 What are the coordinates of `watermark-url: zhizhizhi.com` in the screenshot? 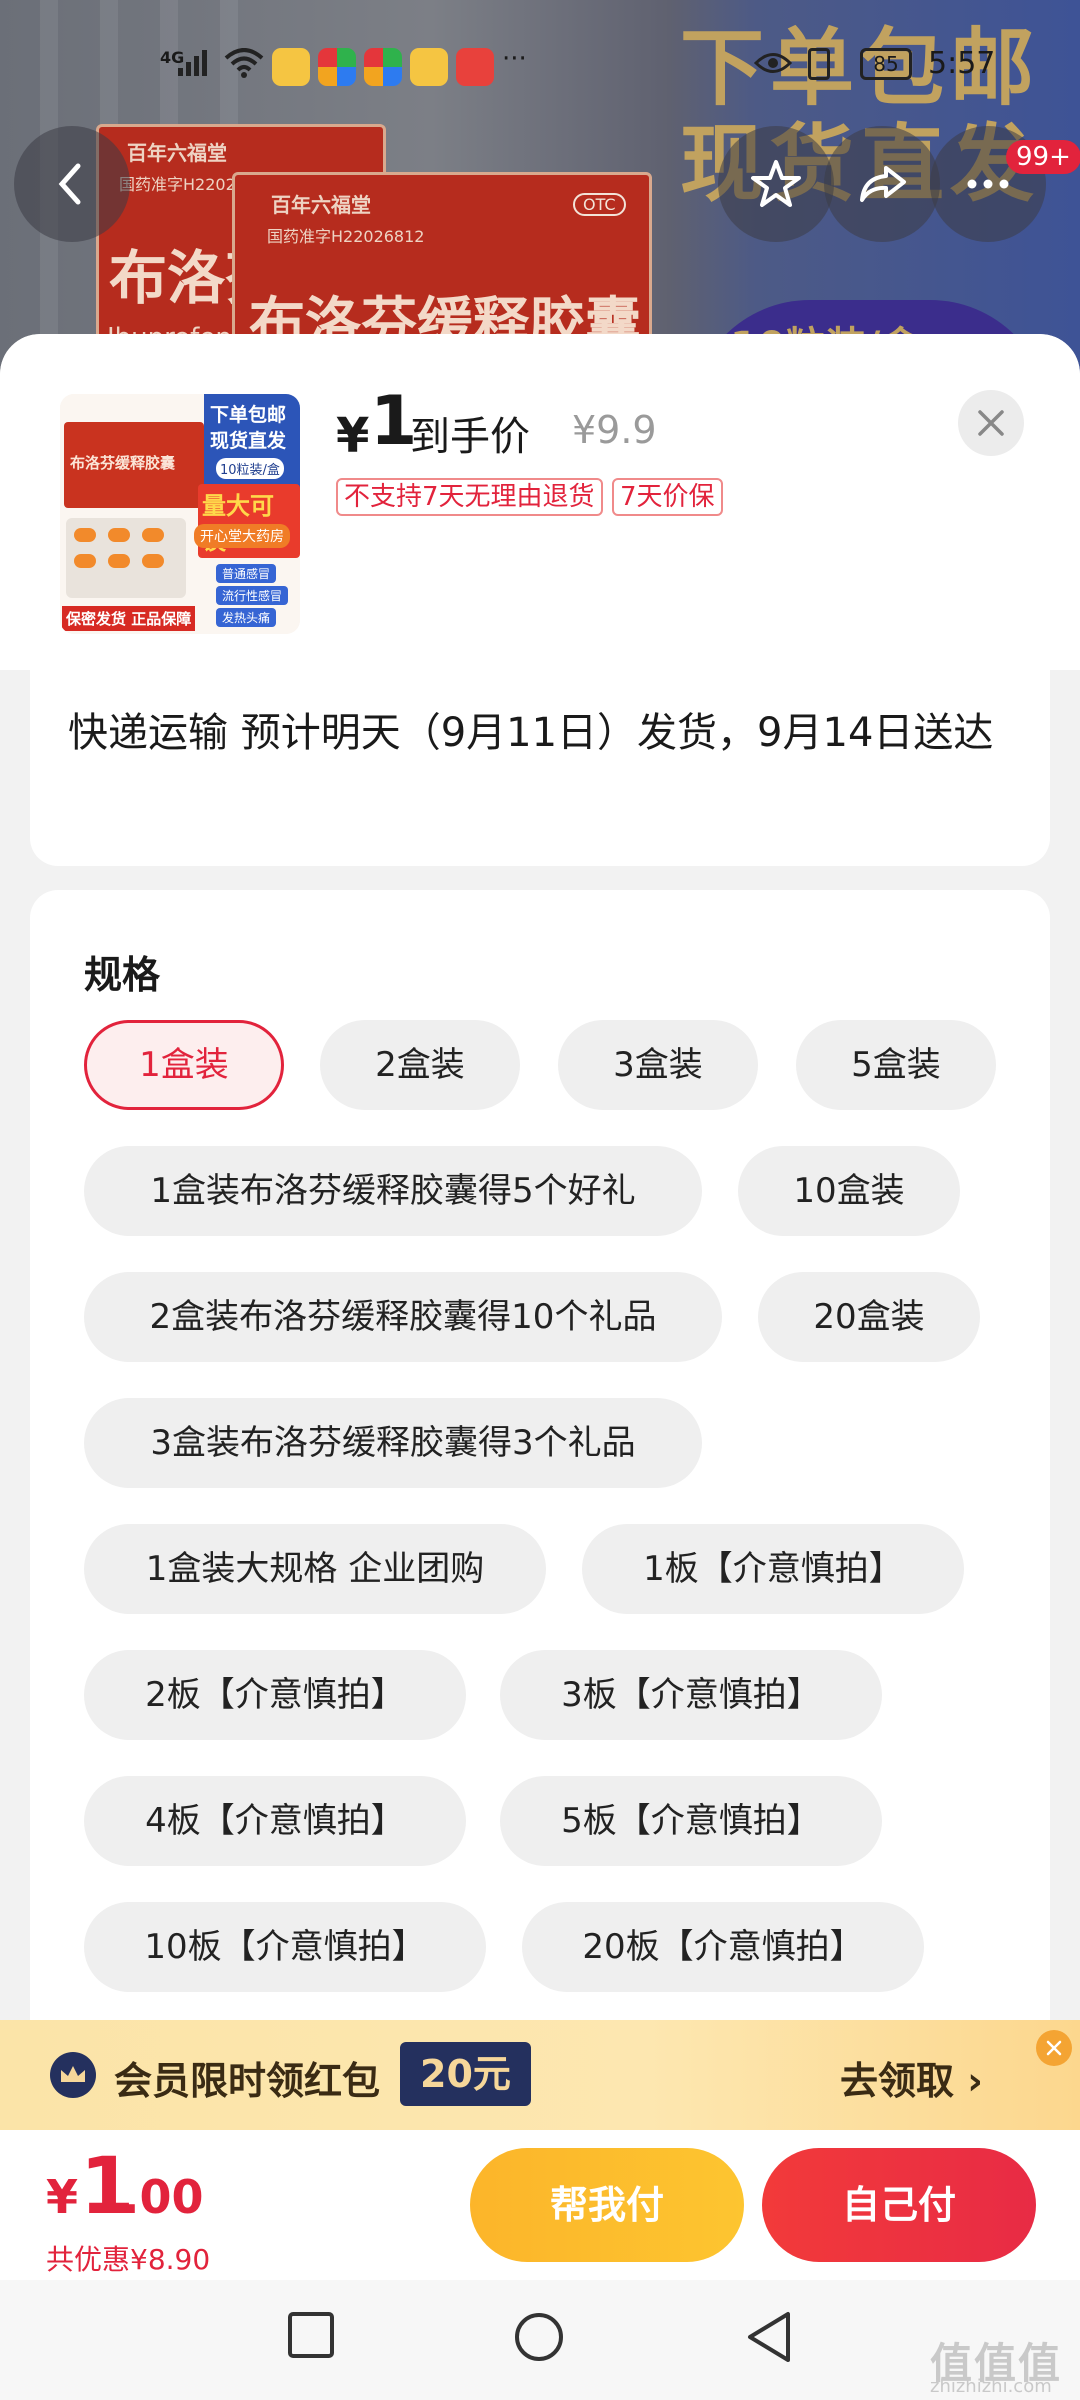 It's located at (991, 2386).